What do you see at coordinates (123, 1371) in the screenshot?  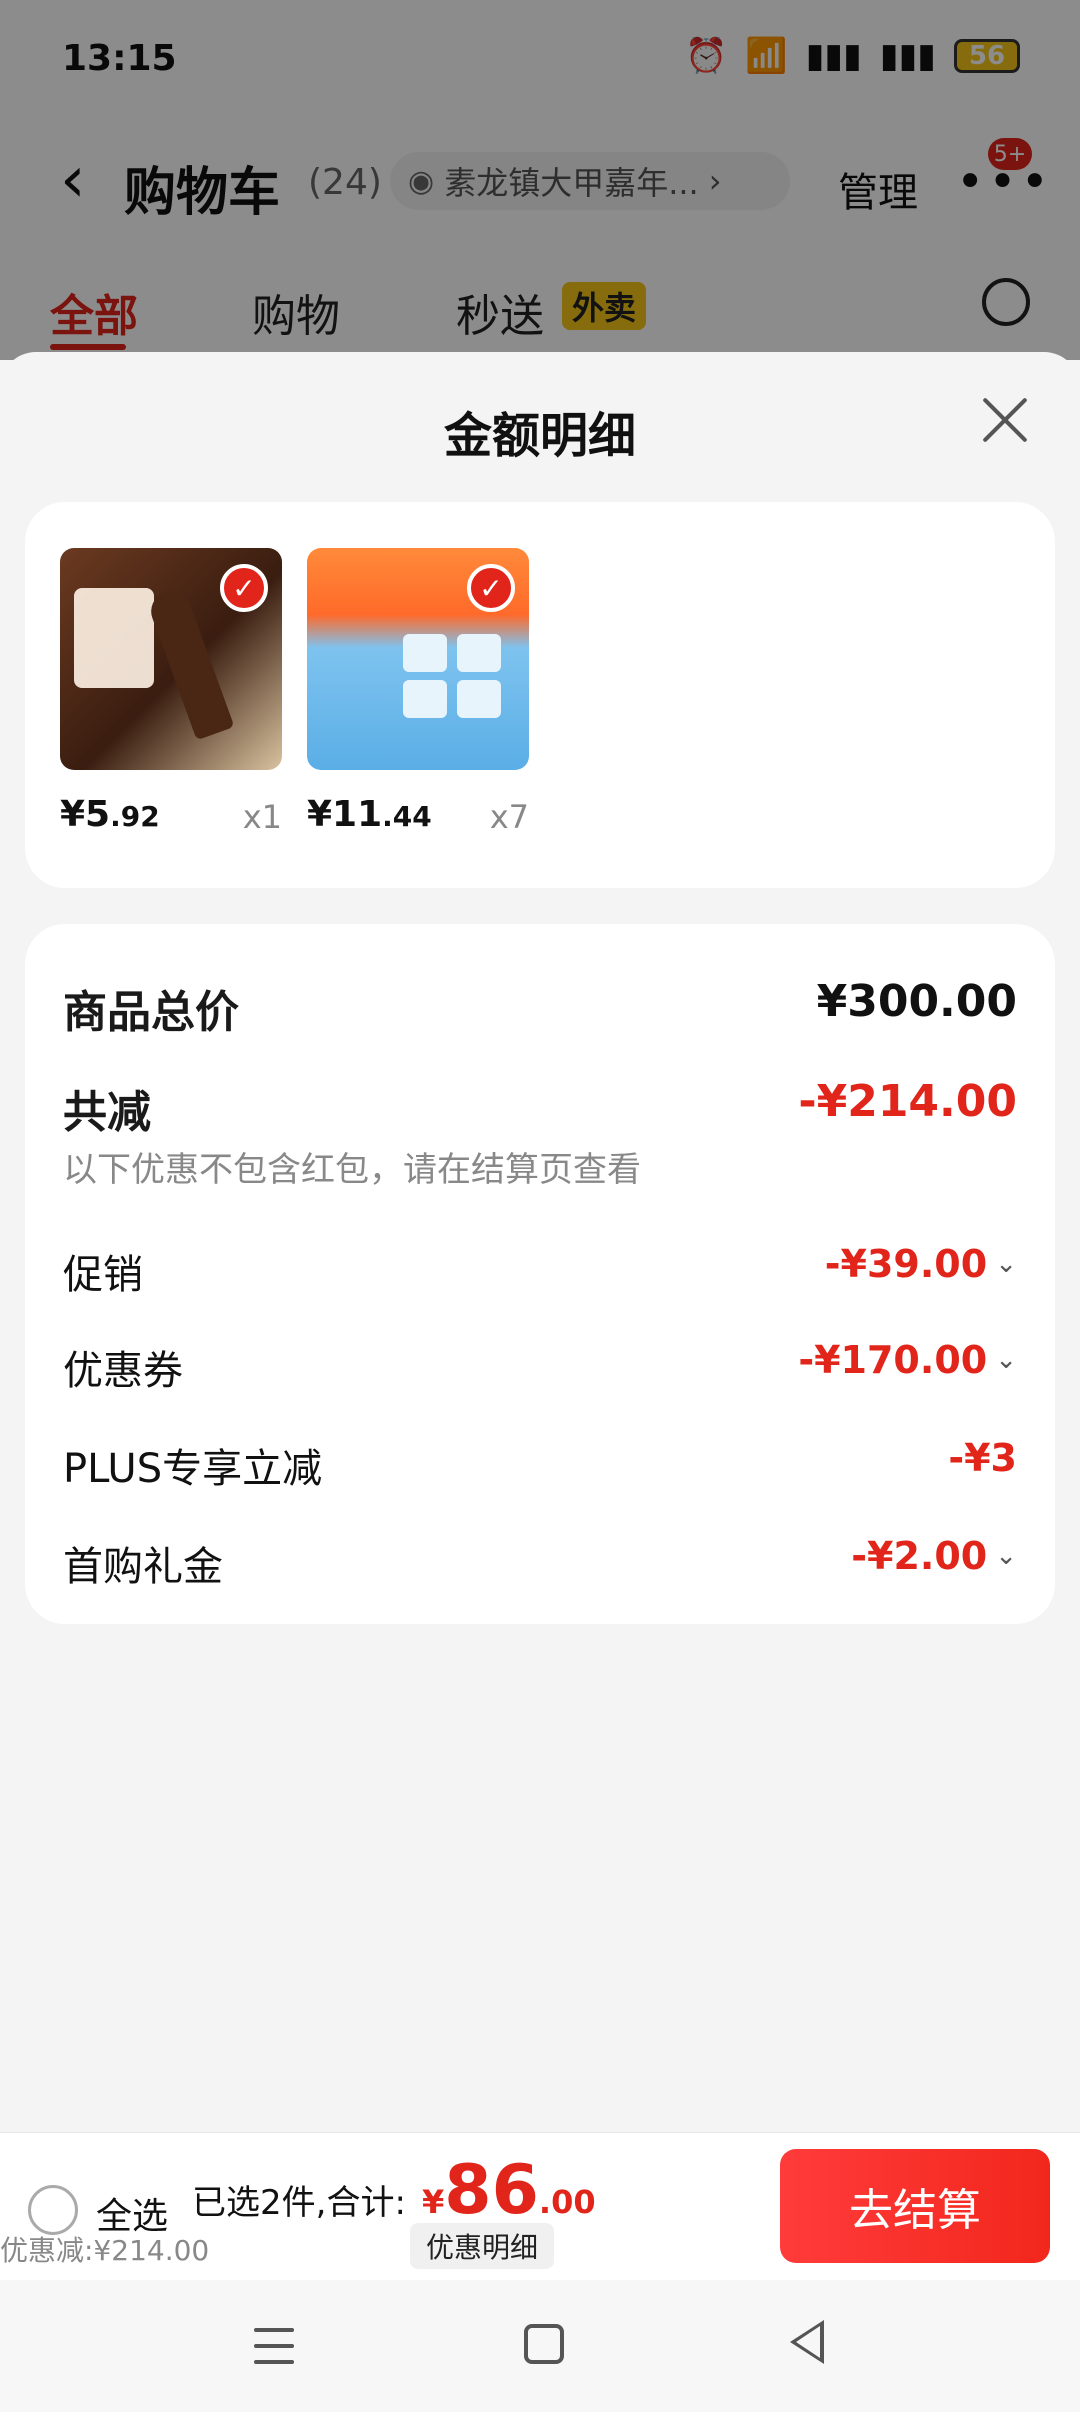 I see `discount-label: 优惠券` at bounding box center [123, 1371].